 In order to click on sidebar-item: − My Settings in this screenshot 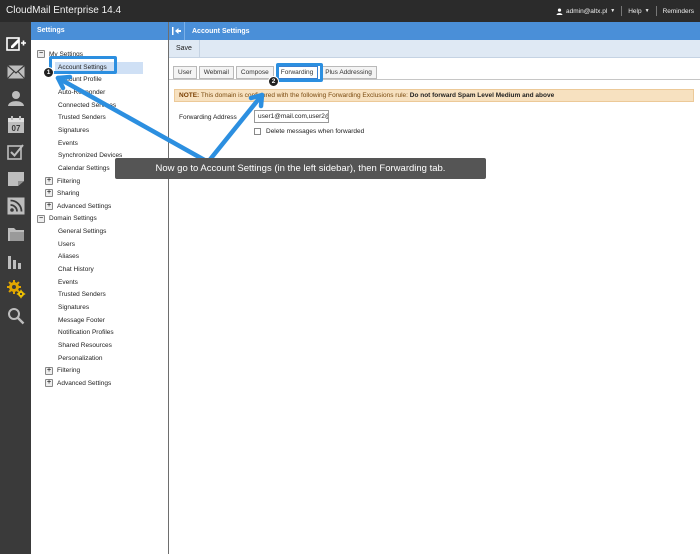, I will do `click(60, 55)`.